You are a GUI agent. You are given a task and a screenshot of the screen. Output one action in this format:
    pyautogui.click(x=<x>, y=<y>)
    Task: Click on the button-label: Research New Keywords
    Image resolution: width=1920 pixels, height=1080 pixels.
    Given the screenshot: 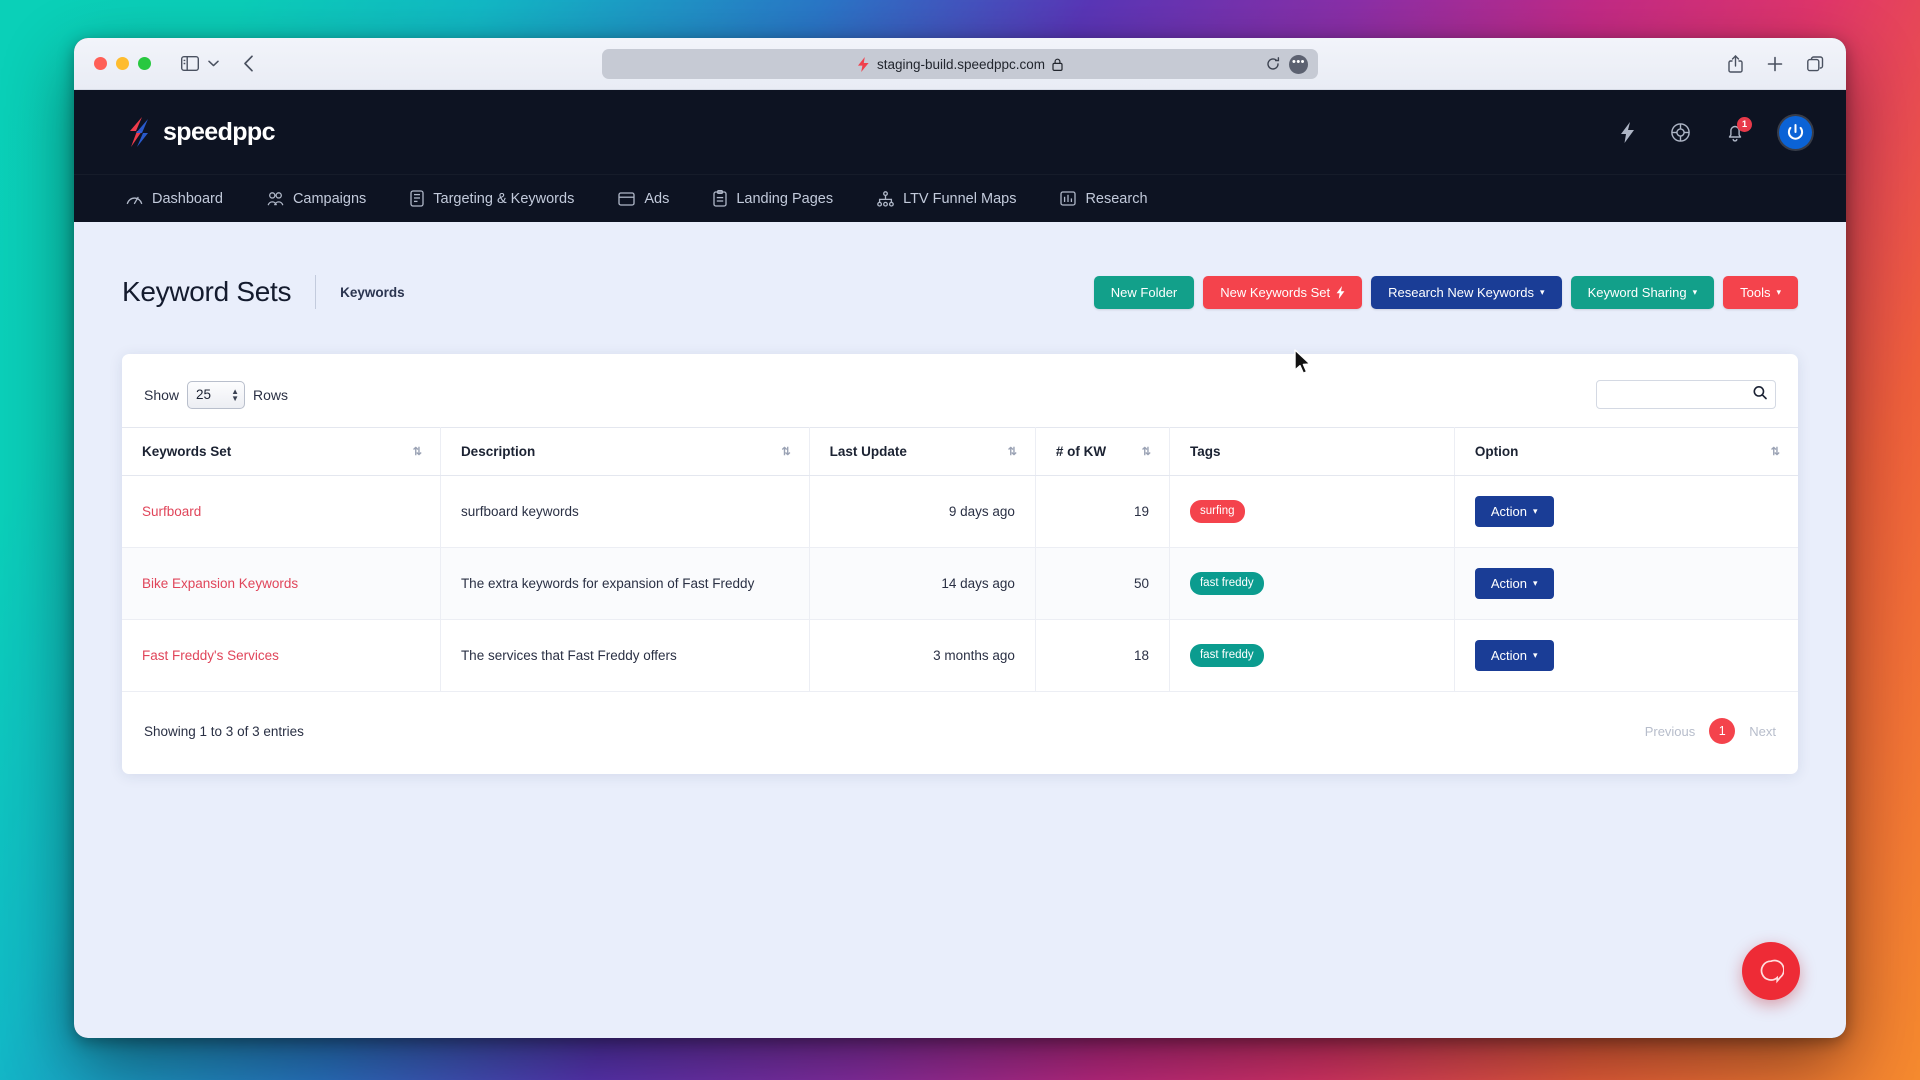 What is the action you would take?
    pyautogui.click(x=1461, y=292)
    